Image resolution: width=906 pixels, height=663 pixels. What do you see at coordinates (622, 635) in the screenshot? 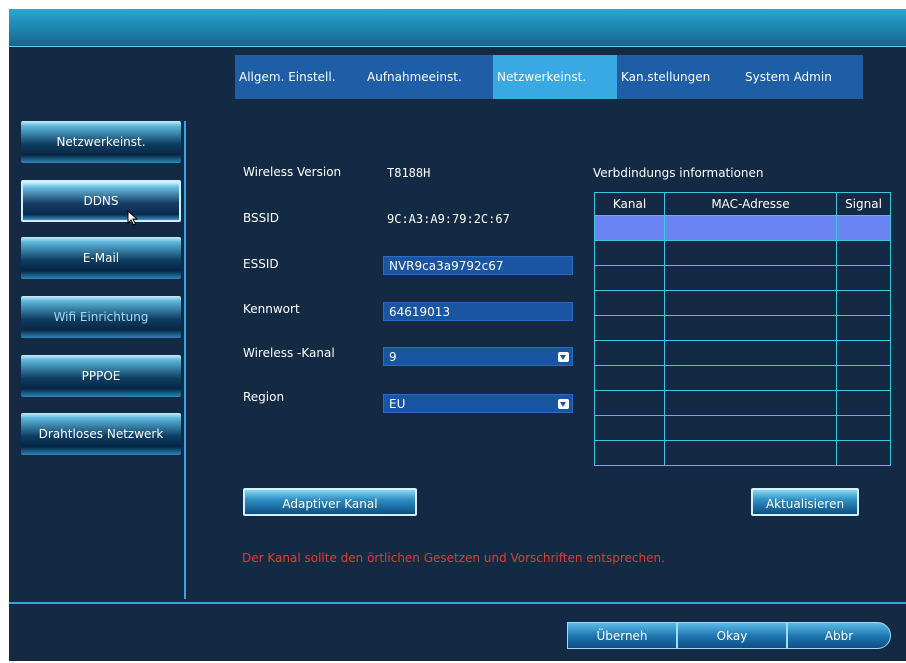
I see `apply-button: Überneh` at bounding box center [622, 635].